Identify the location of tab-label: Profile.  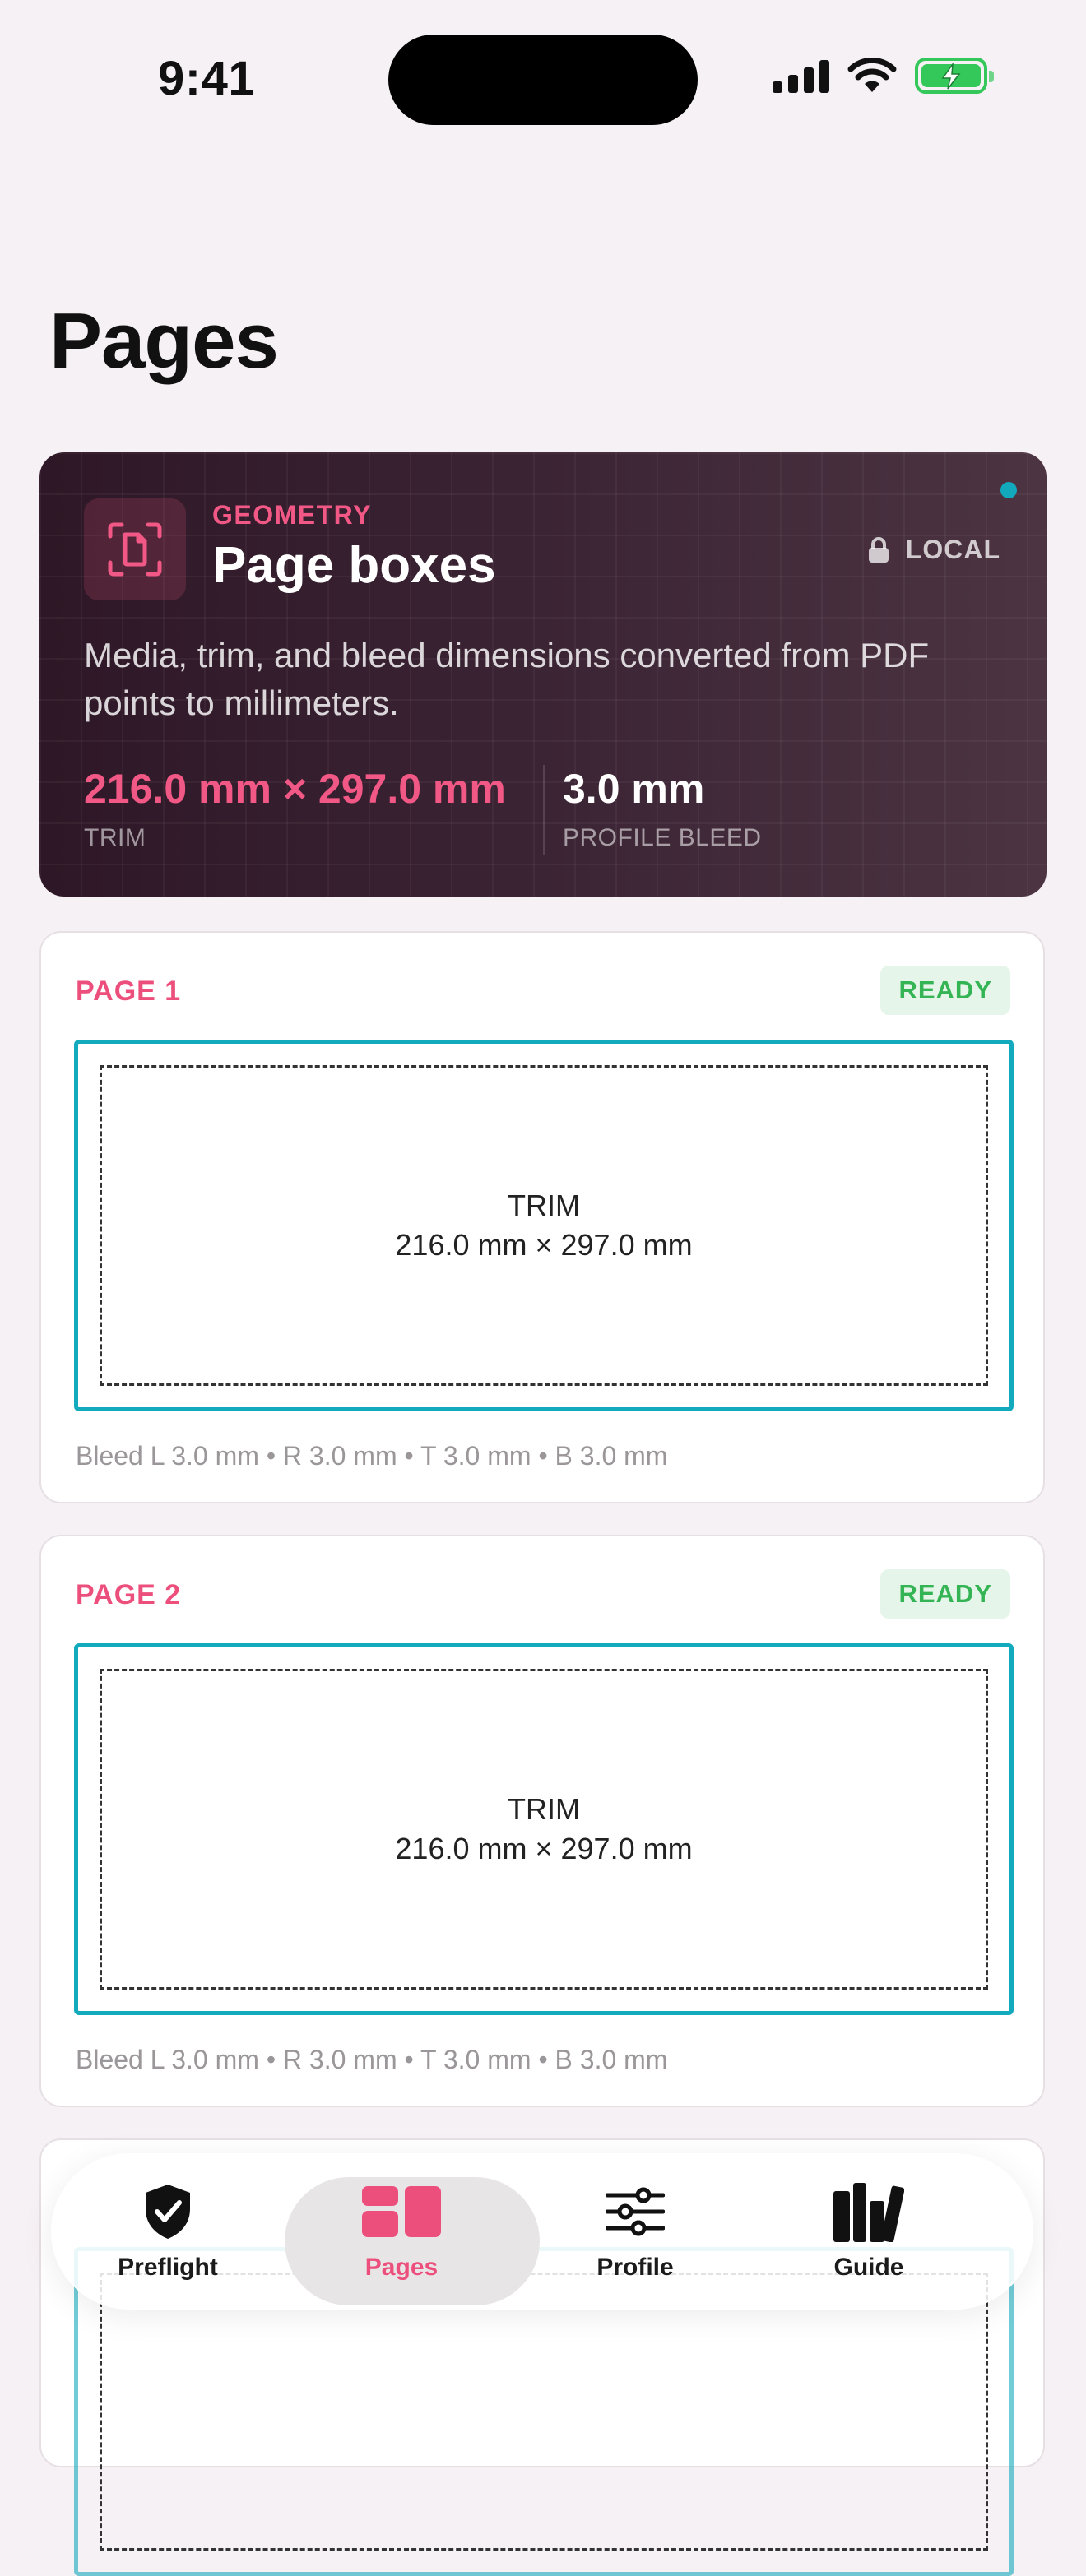
(635, 2267).